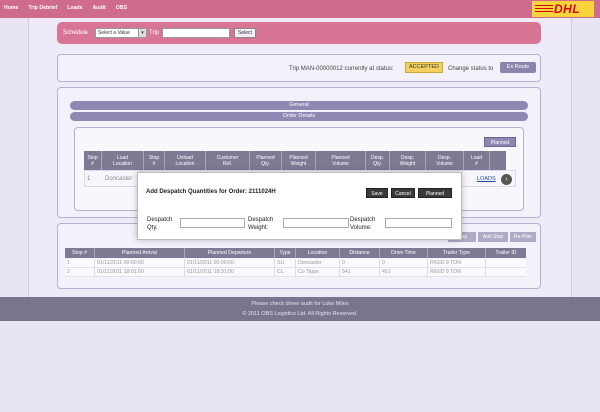 The width and height of the screenshot is (600, 412). Describe the element at coordinates (65, 8) in the screenshot. I see `top-nav: Home Trip Debrief Loads Audit OBS` at that location.